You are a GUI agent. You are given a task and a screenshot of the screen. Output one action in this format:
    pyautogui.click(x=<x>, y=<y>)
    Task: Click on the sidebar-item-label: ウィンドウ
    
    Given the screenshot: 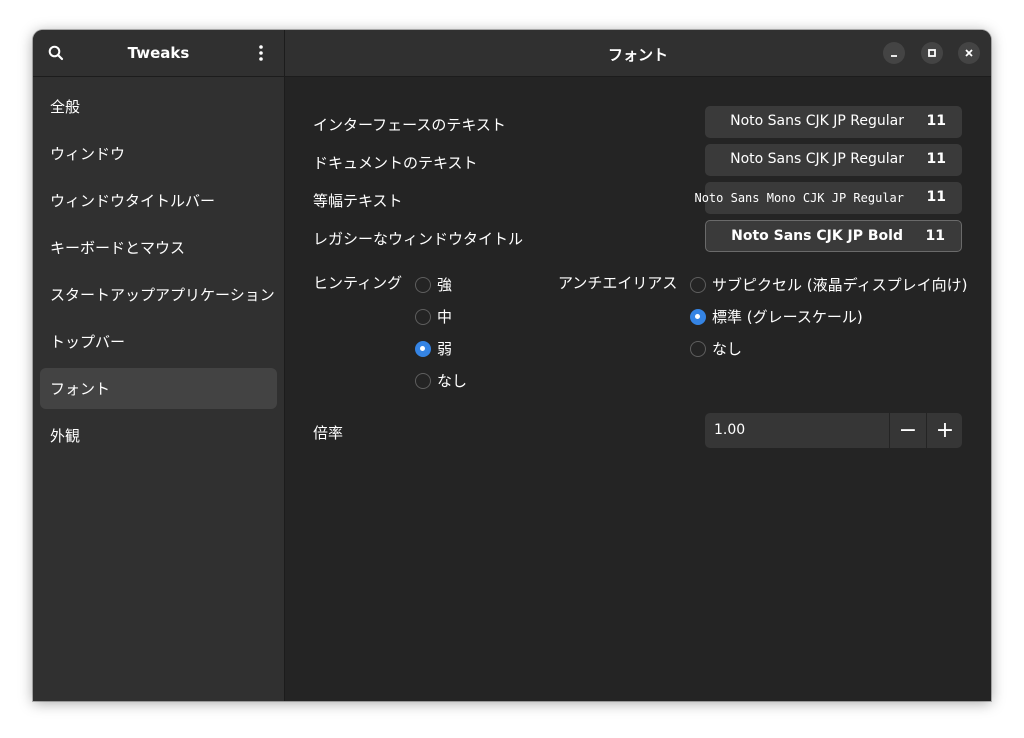 What is the action you would take?
    pyautogui.click(x=88, y=154)
    